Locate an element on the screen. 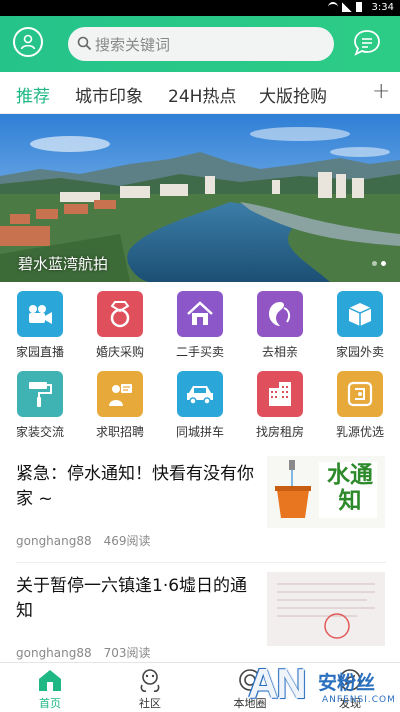  user-profile-button is located at coordinates (28, 42).